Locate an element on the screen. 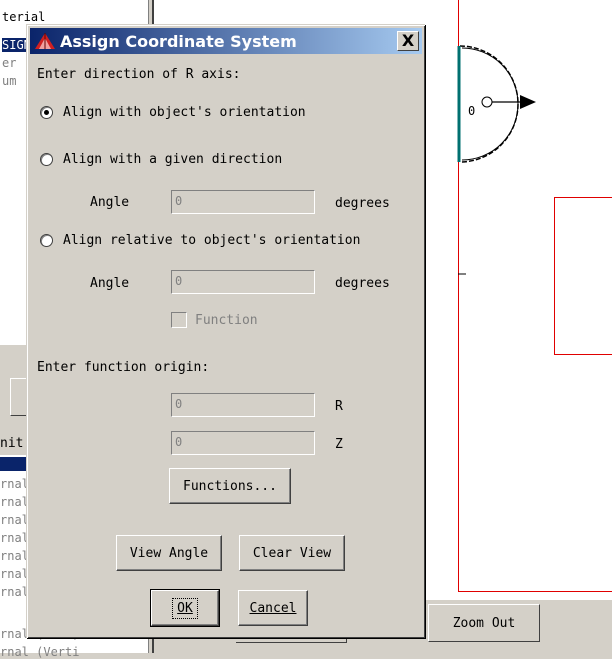 This screenshot has width=612, height=659. function-origin-heading: Enter function origin: is located at coordinates (123, 367).